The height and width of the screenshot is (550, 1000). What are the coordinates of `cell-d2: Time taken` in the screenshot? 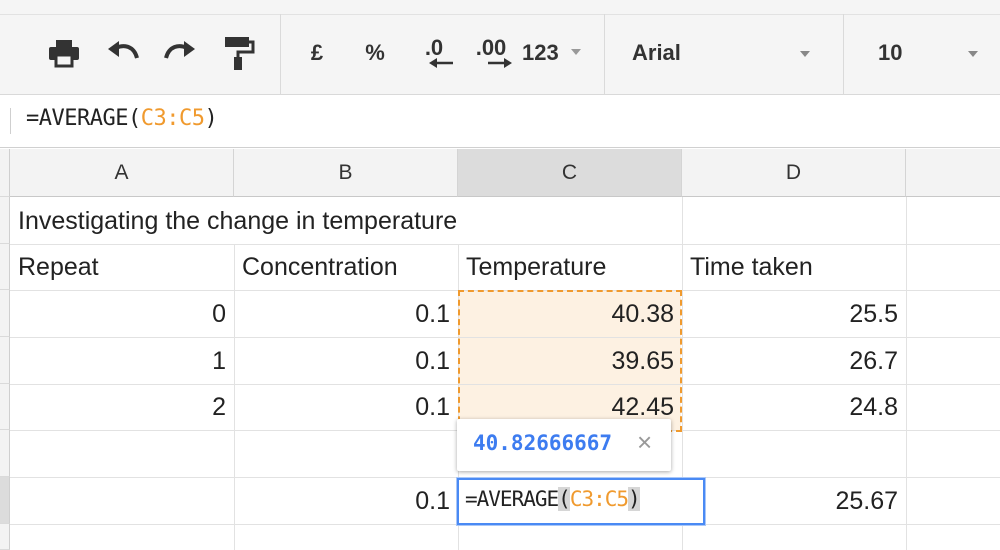 It's located at (794, 267).